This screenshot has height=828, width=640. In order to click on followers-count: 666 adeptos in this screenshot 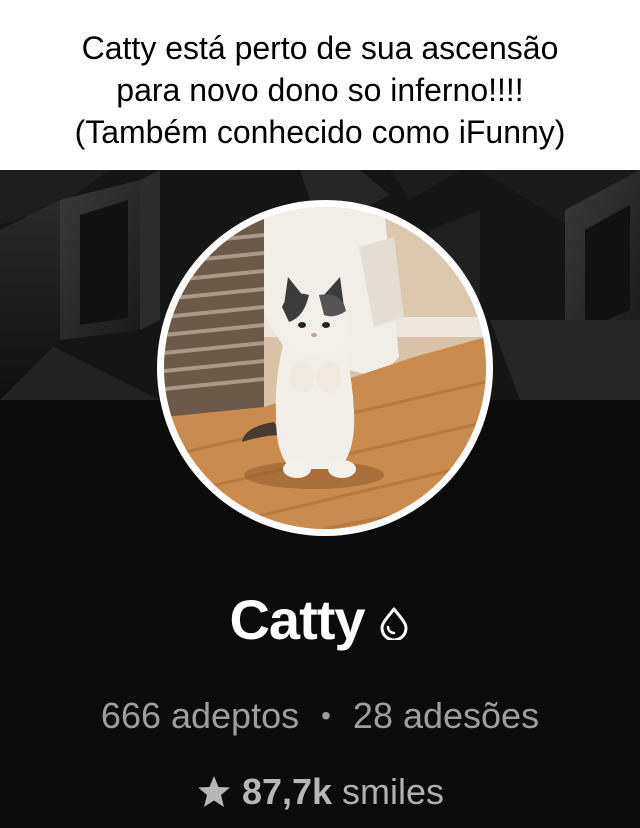, I will do `click(200, 716)`.